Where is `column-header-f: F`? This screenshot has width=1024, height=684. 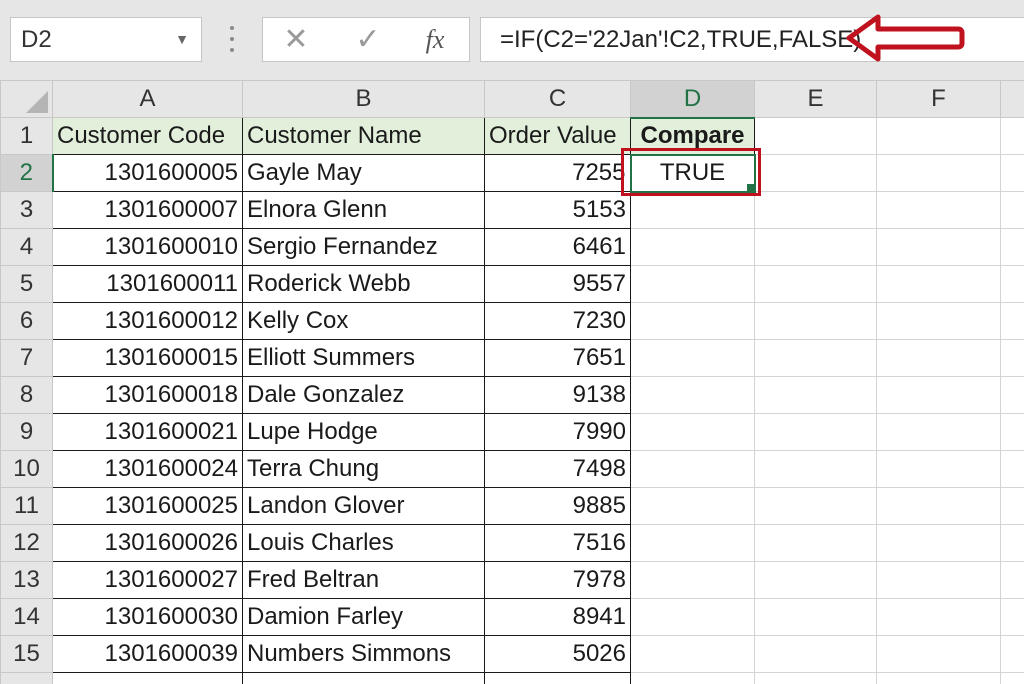 column-header-f: F is located at coordinates (938, 99).